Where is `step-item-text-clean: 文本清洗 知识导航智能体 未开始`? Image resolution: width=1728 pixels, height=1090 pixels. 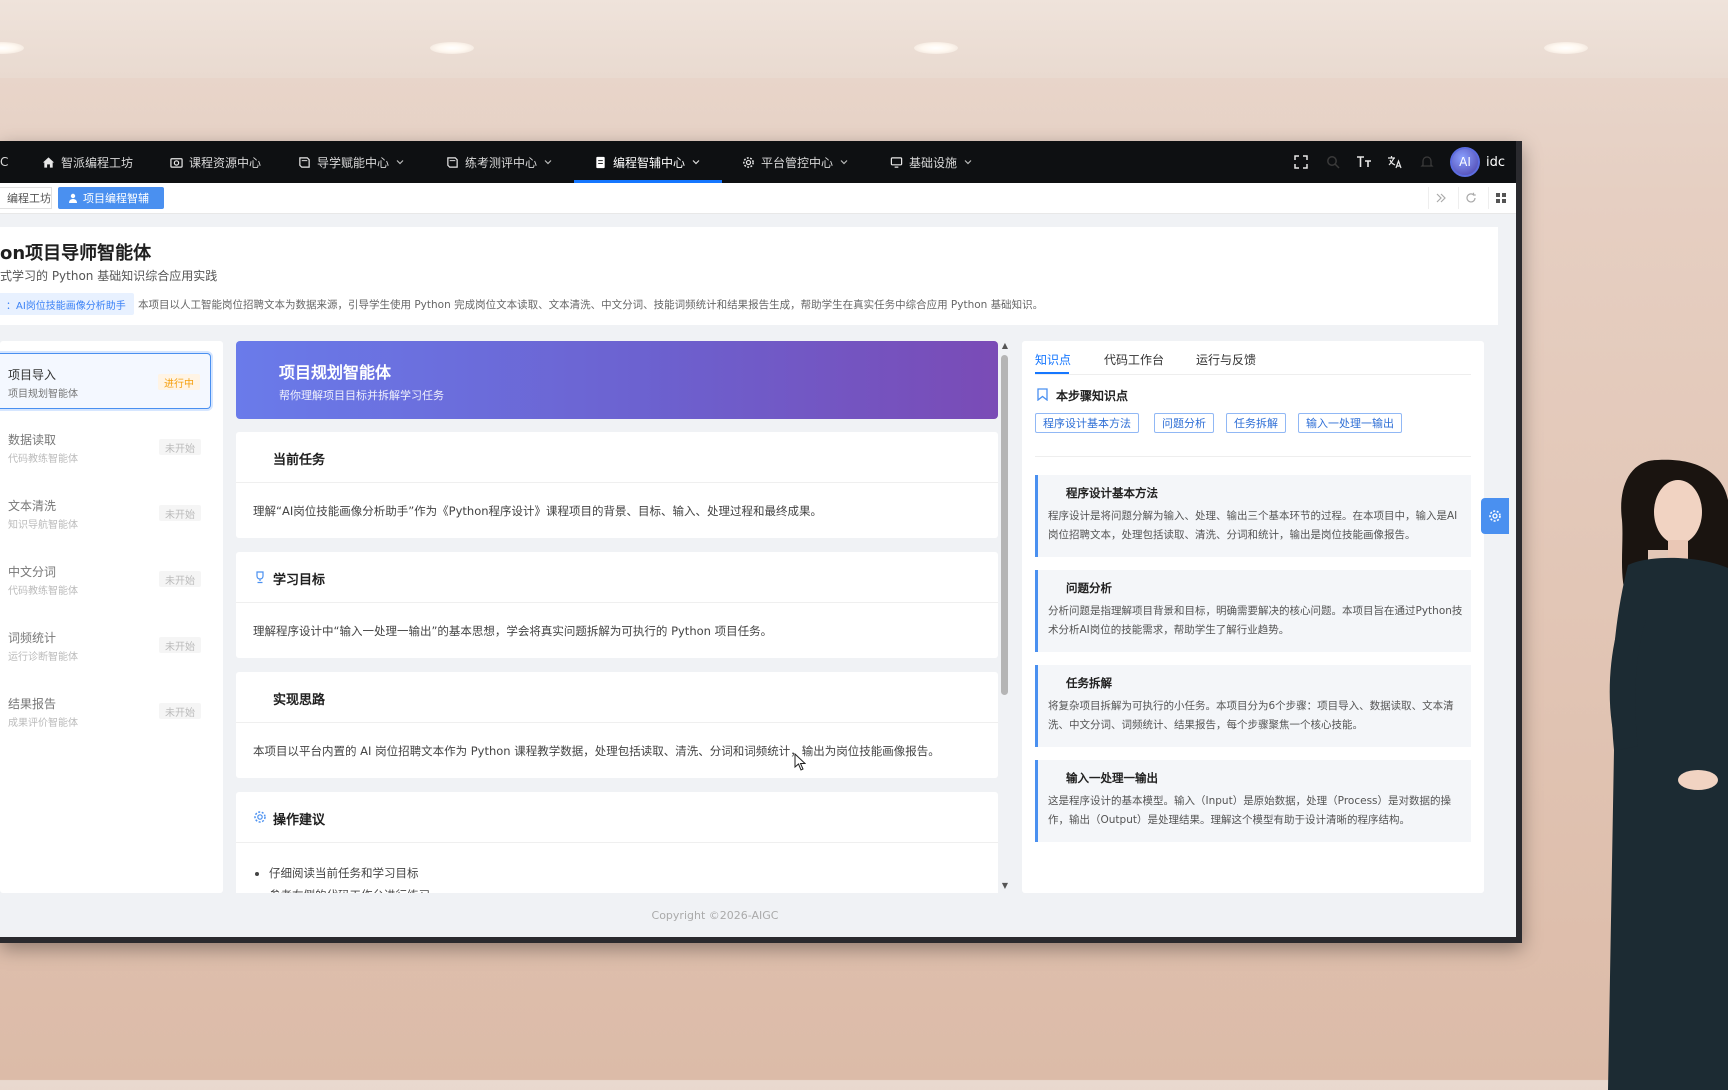
step-item-text-clean: 文本清洗 知识导航智能体 未开始 is located at coordinates (105, 513).